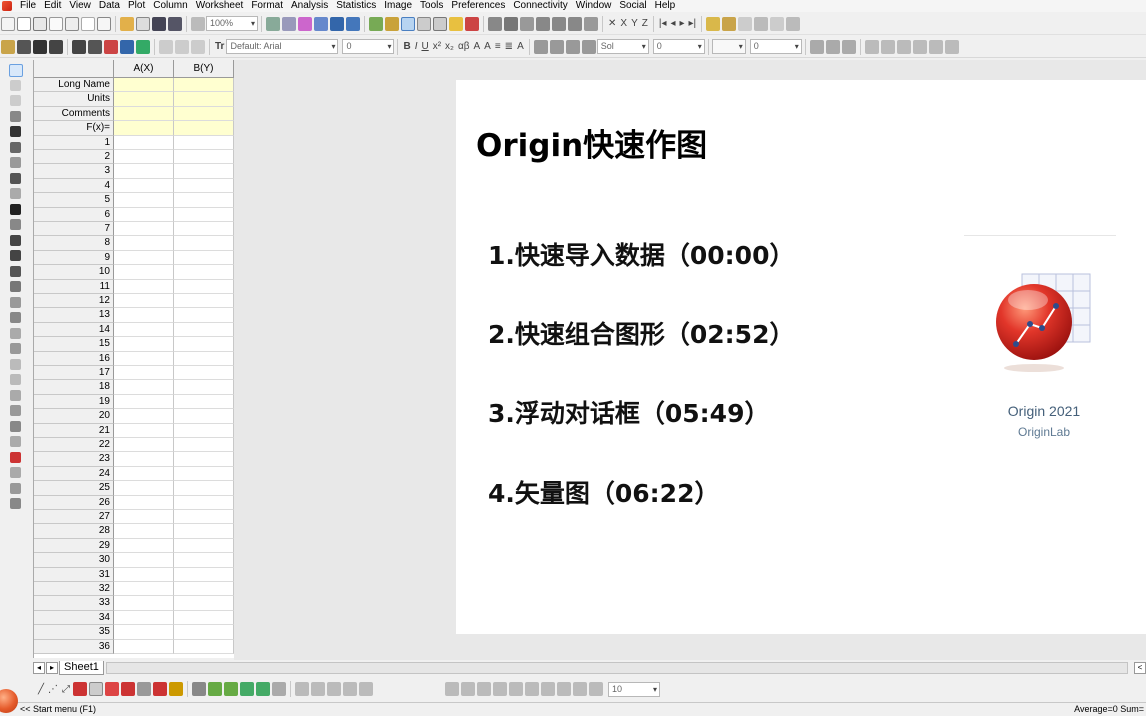 This screenshot has height=716, width=1146. What do you see at coordinates (232, 23) in the screenshot?
I see `zoom-combo: 100%` at bounding box center [232, 23].